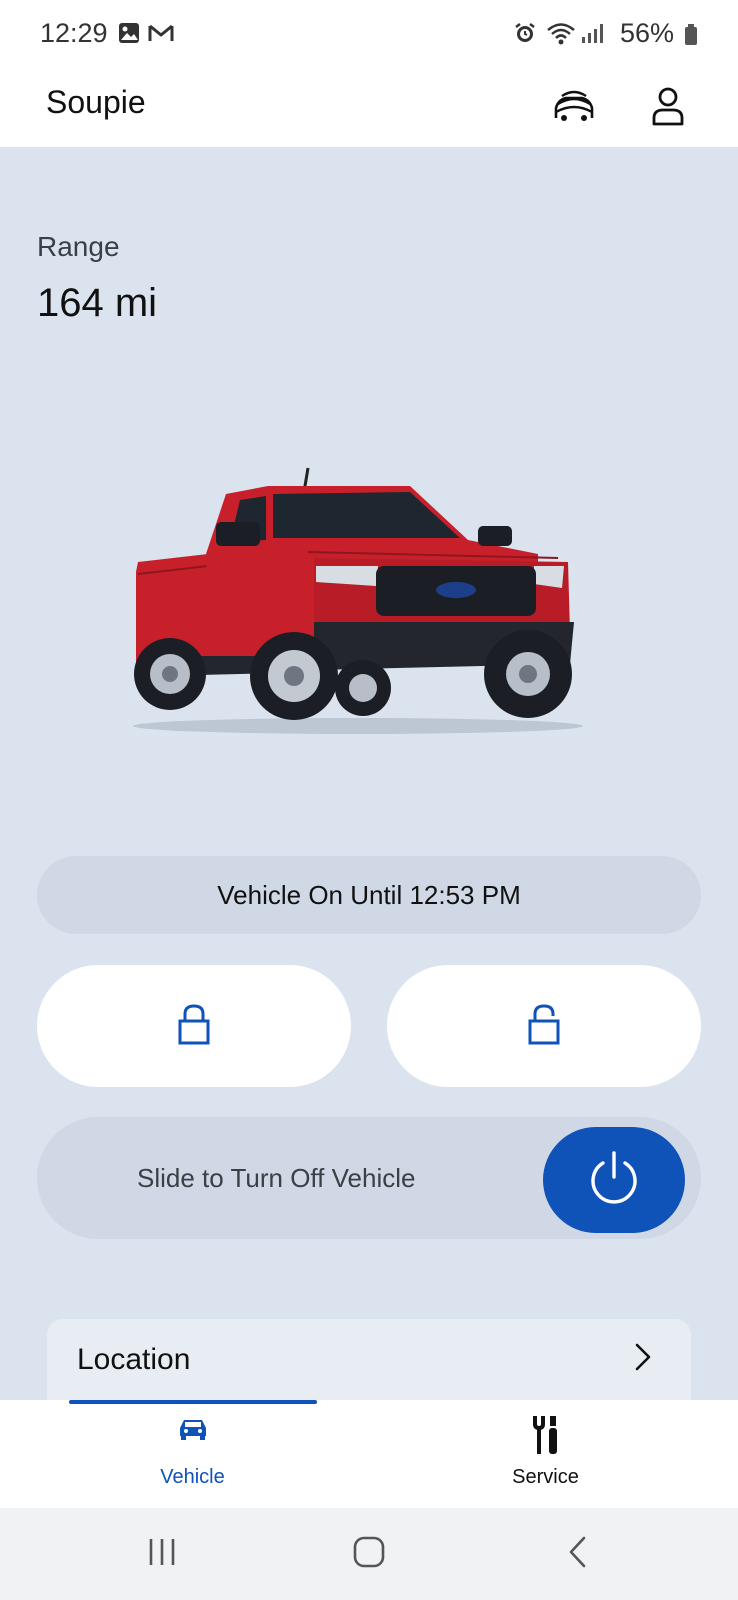 This screenshot has width=738, height=1600. I want to click on chevron-right-icon, so click(643, 1359).